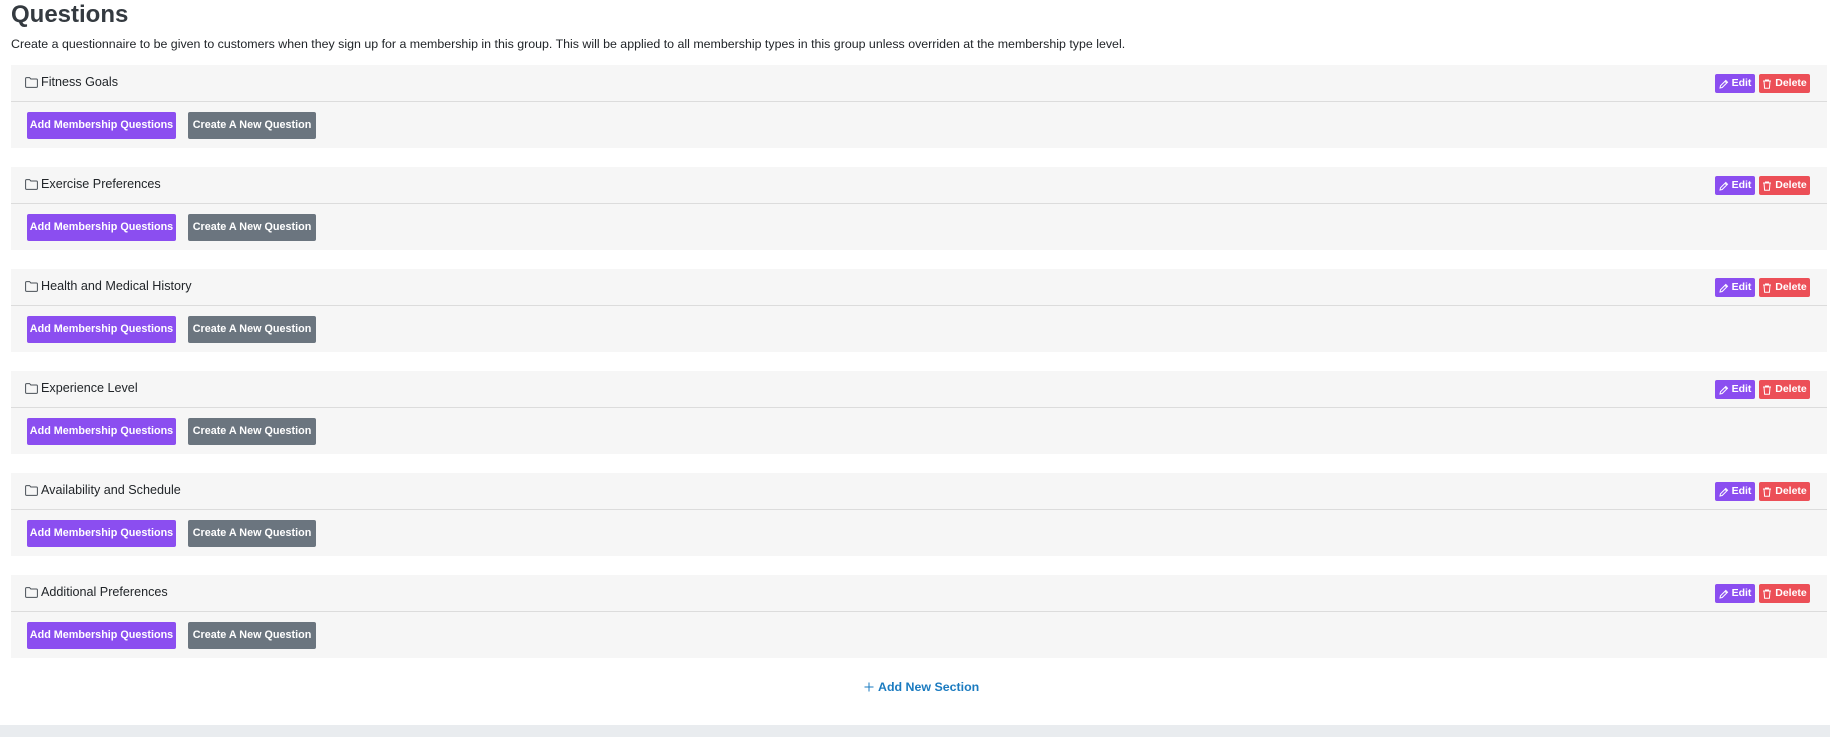 This screenshot has height=737, width=1830. I want to click on section-title: Availability and Schedule, so click(111, 490).